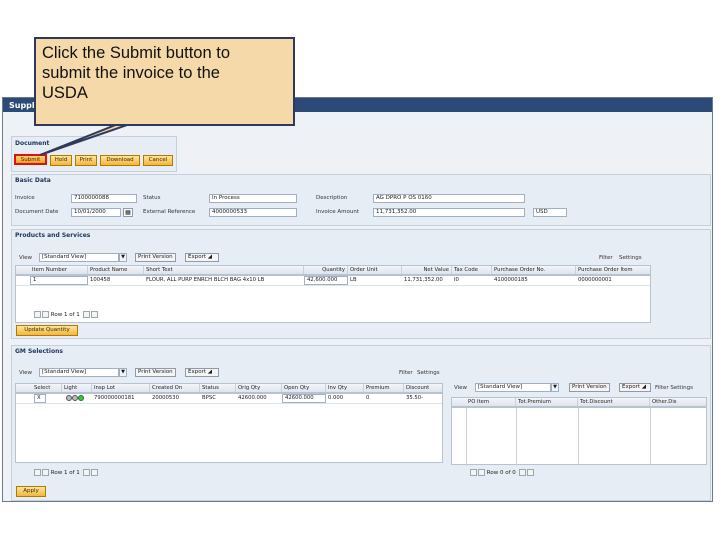  What do you see at coordinates (131, 73) in the screenshot?
I see `callout-line-2: submit the invoice to the` at bounding box center [131, 73].